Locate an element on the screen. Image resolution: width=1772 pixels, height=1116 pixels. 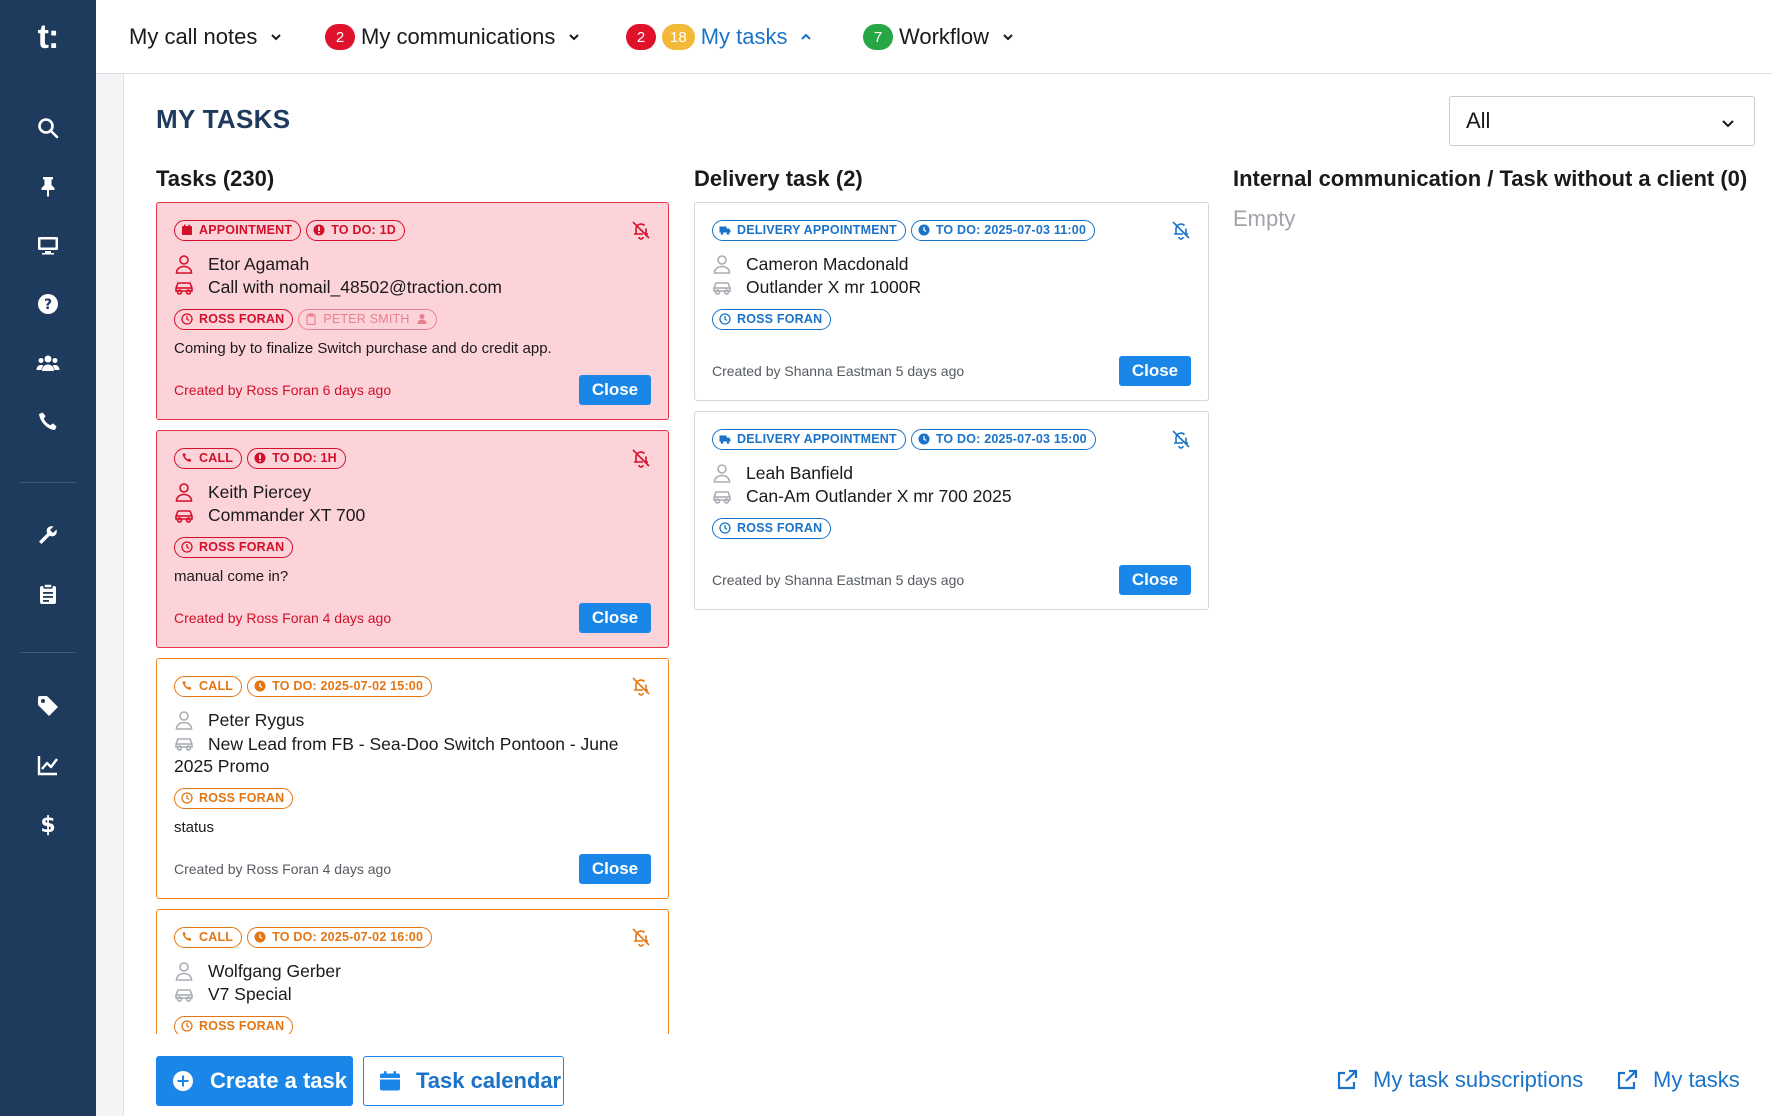
my-tasks-link: My tasks is located at coordinates (1677, 1080).